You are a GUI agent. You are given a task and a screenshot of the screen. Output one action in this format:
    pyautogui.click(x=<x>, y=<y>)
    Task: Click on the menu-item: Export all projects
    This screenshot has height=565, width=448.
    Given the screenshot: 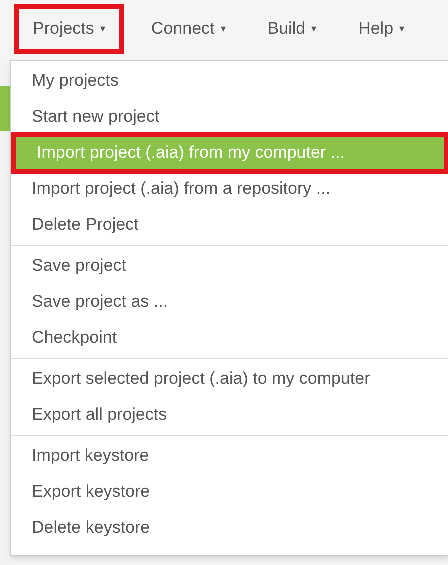 What is the action you would take?
    pyautogui.click(x=229, y=415)
    